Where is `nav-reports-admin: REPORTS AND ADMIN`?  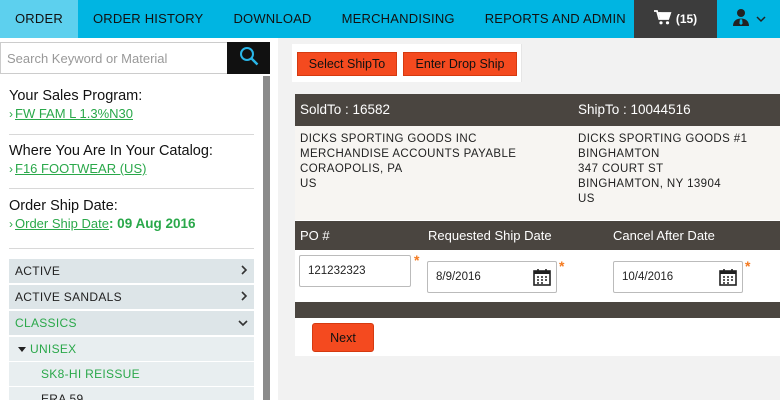 nav-reports-admin: REPORTS AND ADMIN is located at coordinates (555, 19).